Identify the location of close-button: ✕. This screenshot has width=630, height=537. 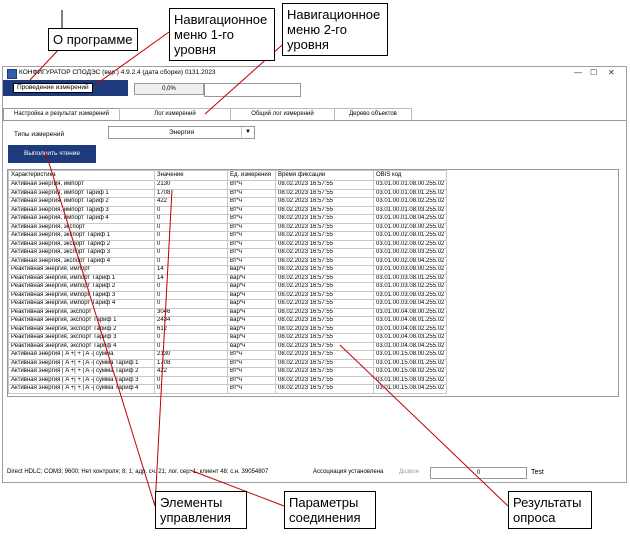
(611, 72).